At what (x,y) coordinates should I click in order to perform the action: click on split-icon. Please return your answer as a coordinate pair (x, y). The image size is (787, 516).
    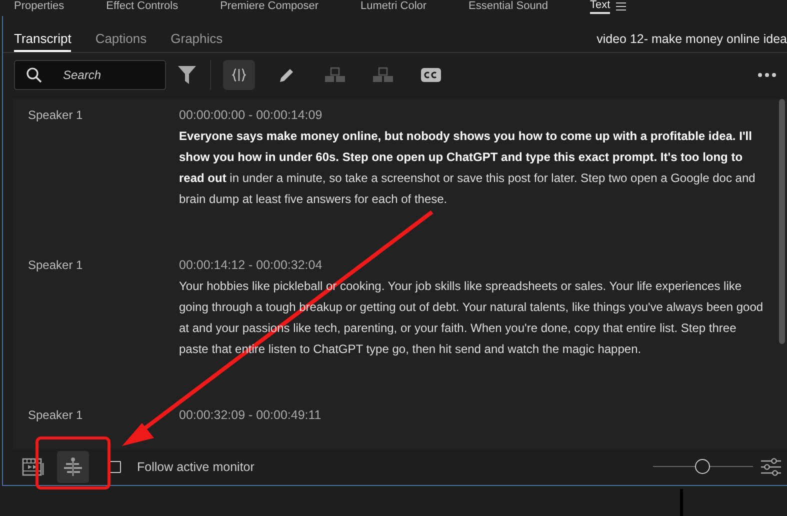
    Looking at the image, I should click on (239, 75).